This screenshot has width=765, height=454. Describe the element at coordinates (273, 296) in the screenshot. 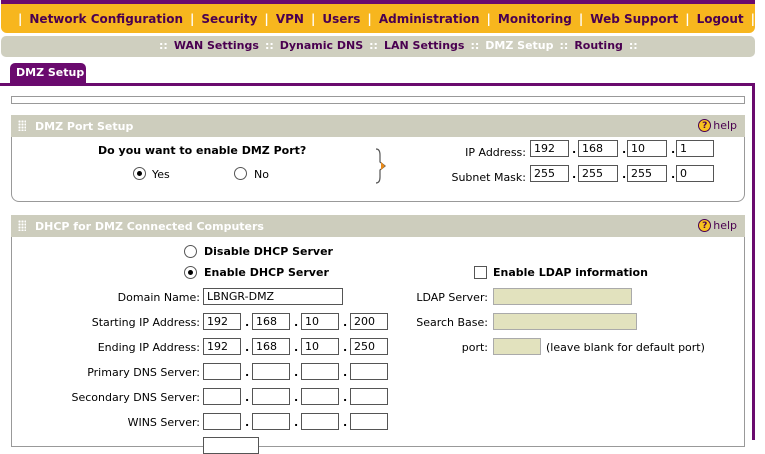

I see `domain-name-input` at that location.